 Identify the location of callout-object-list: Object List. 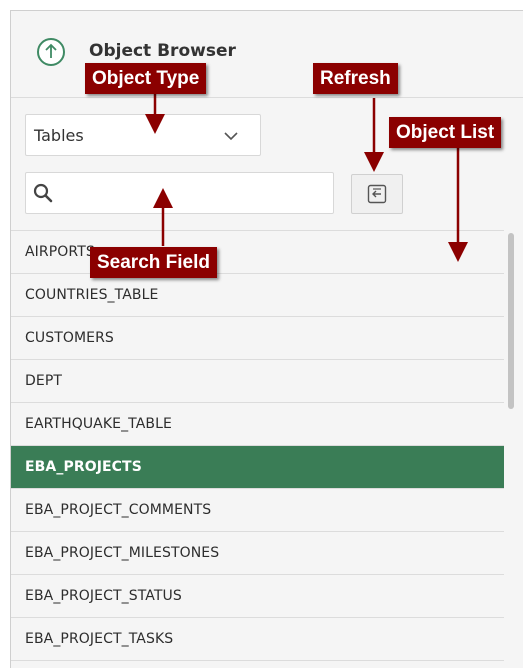
(445, 132).